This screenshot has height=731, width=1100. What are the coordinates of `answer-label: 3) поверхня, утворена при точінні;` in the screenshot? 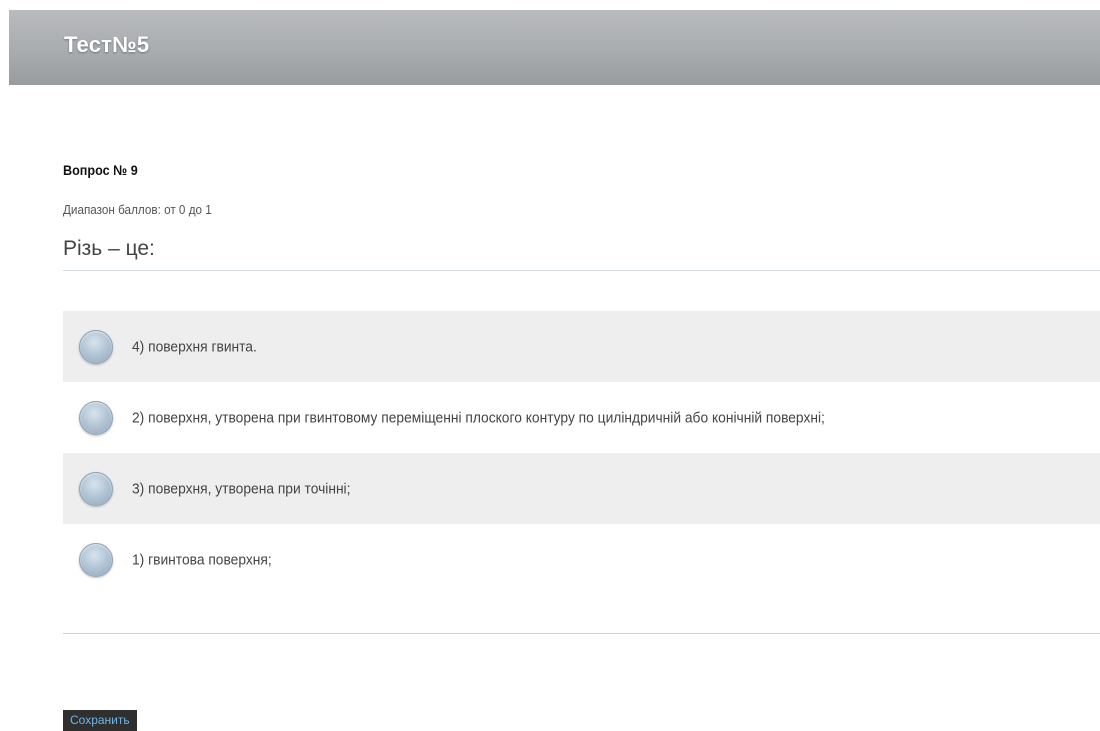 It's located at (241, 488).